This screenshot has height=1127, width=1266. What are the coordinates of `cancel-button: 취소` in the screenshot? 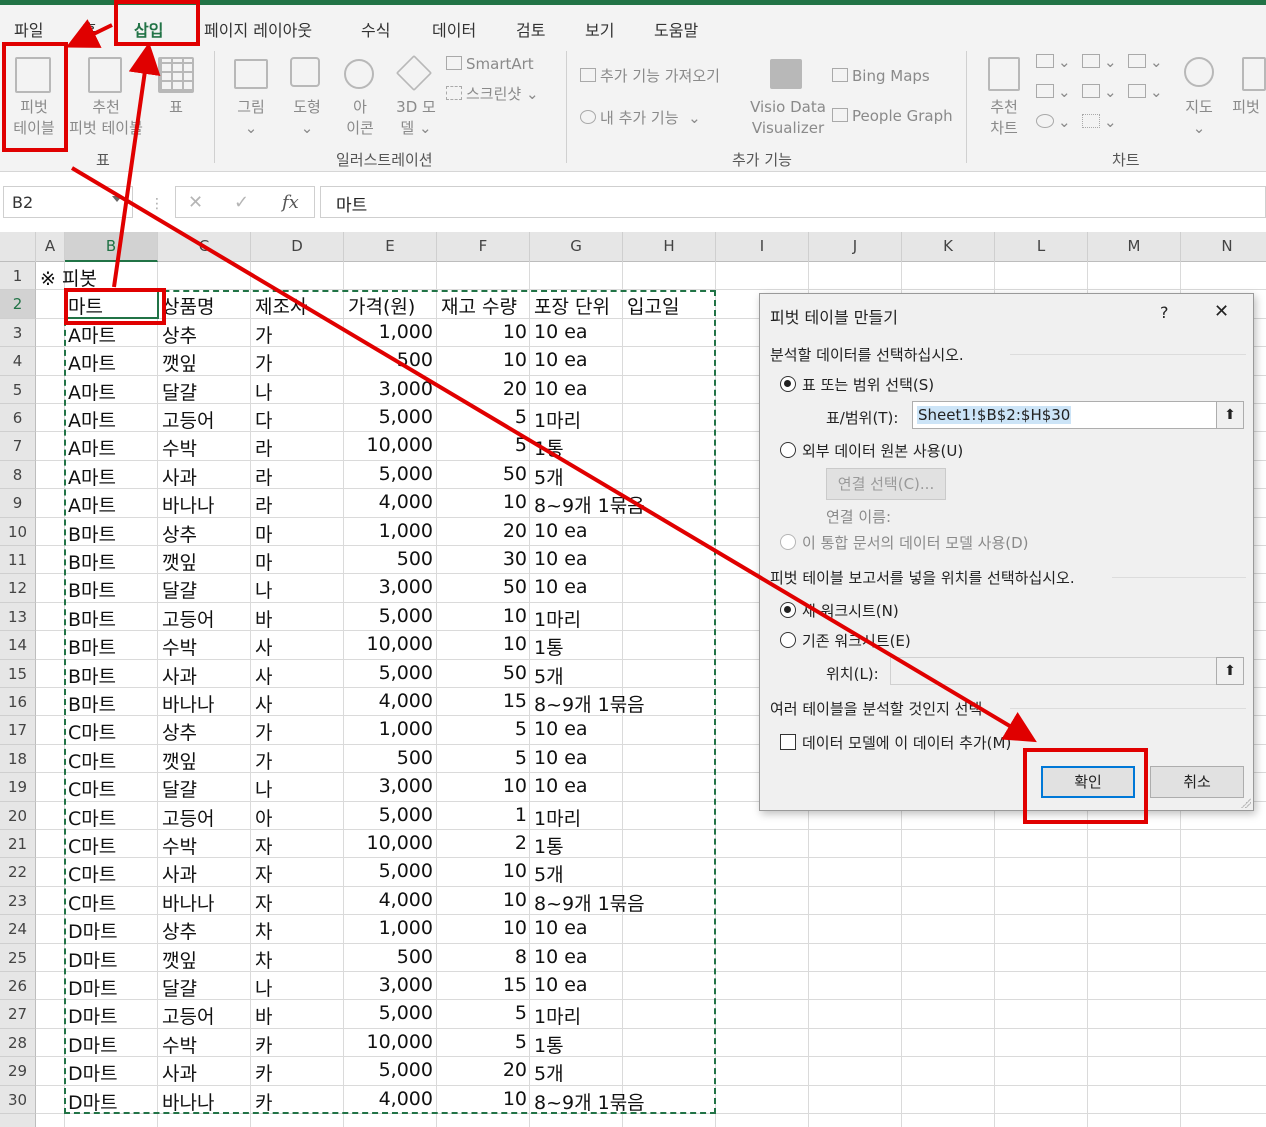 It's located at (1197, 782).